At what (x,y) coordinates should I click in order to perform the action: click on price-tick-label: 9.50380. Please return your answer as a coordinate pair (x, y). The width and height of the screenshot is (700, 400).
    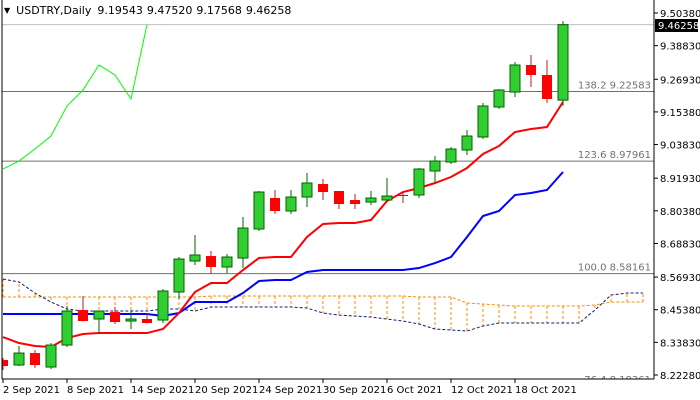
    Looking at the image, I should click on (680, 14).